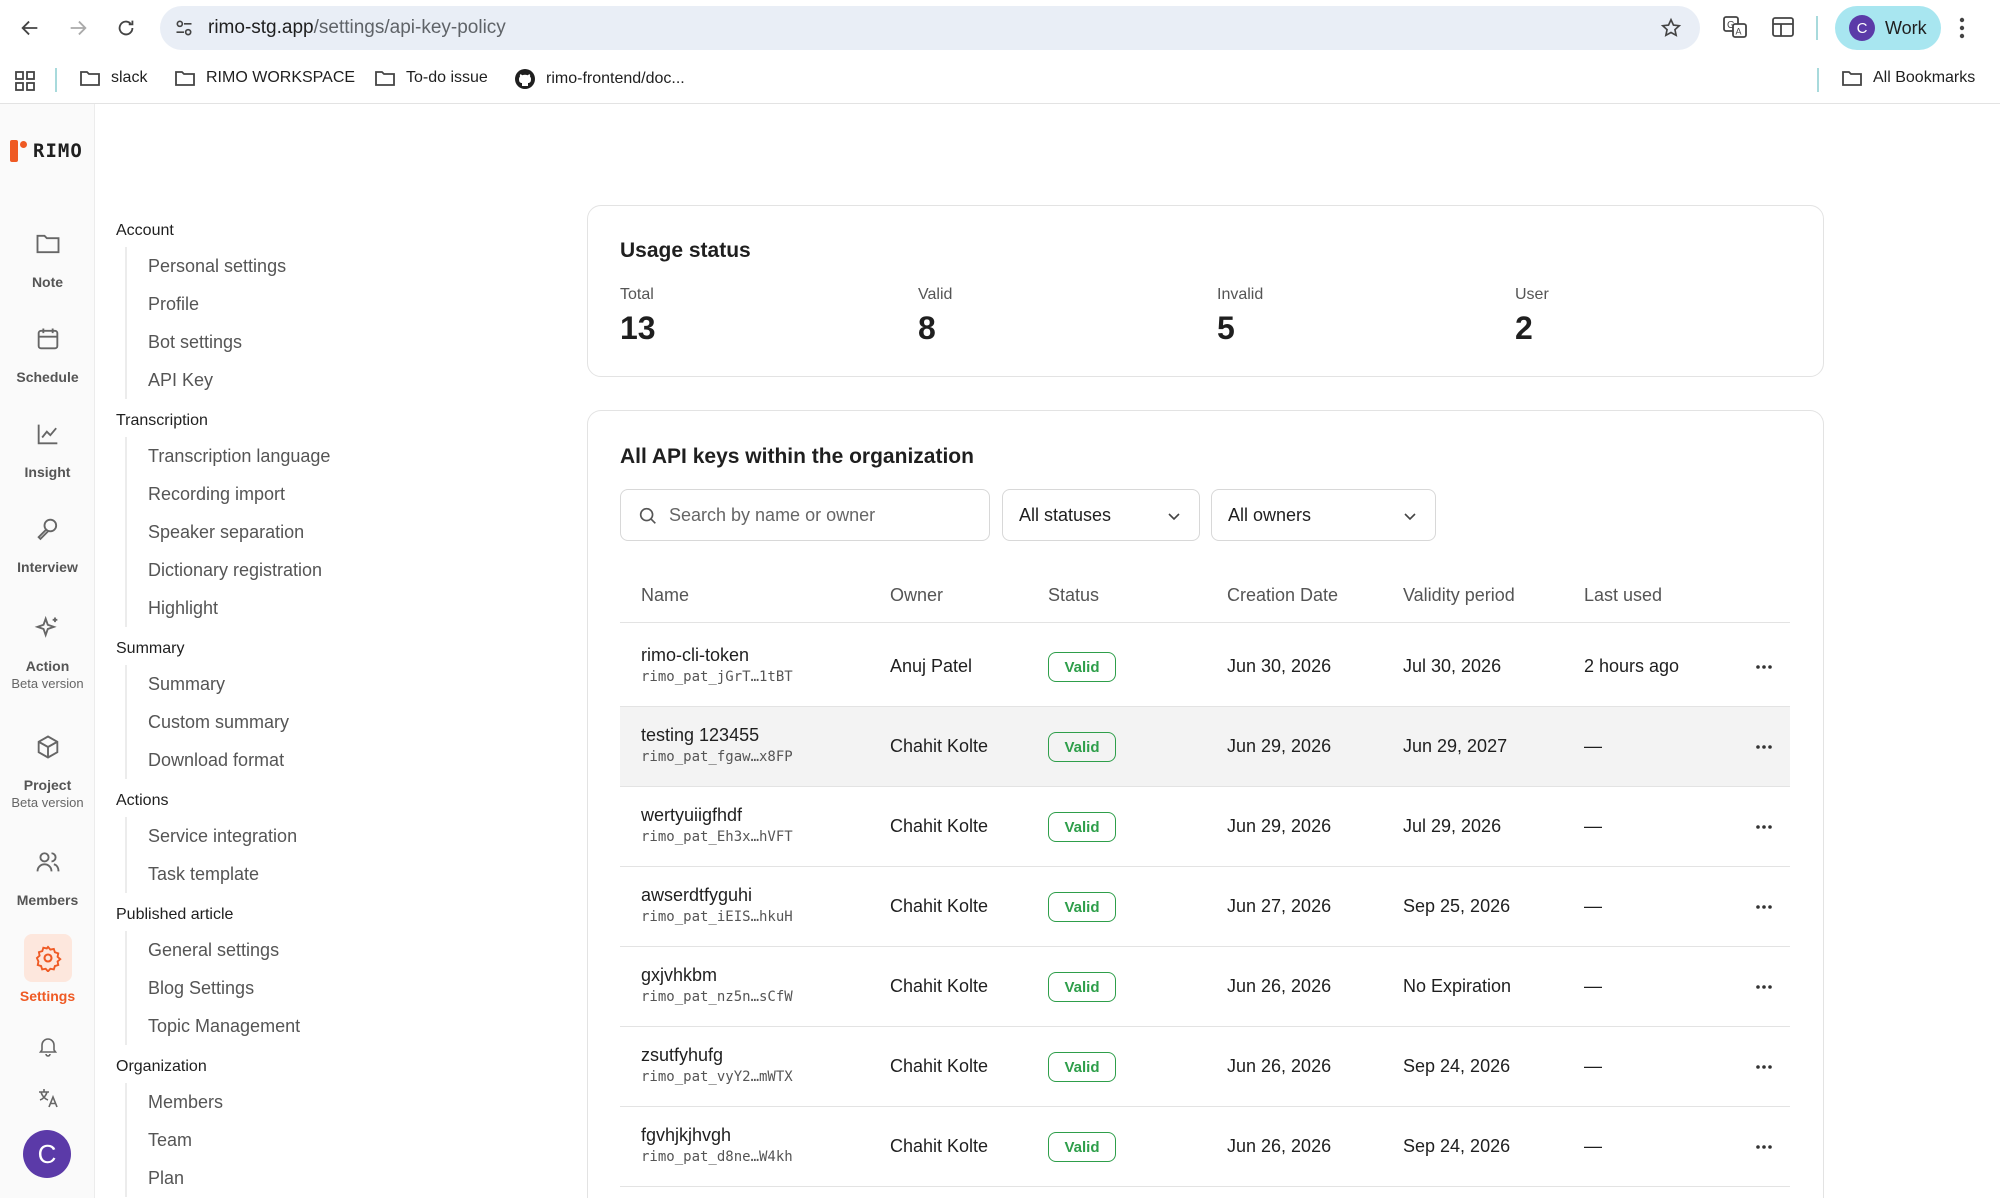 The image size is (2000, 1198). I want to click on settings-item-task-template: Task template, so click(192, 874).